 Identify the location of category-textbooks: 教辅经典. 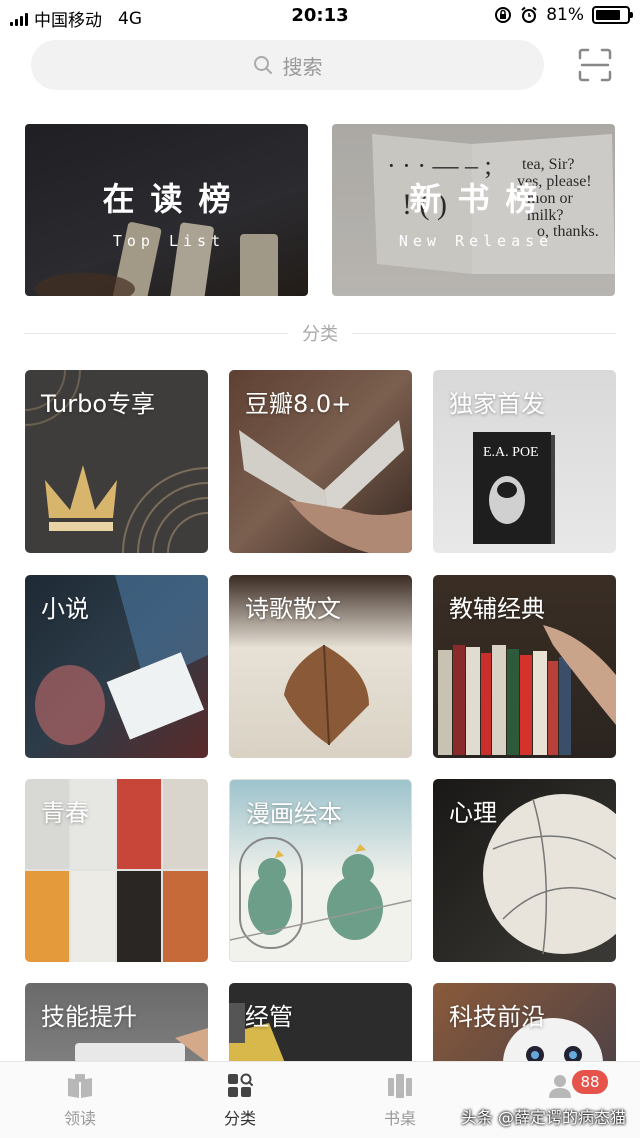
(524, 666).